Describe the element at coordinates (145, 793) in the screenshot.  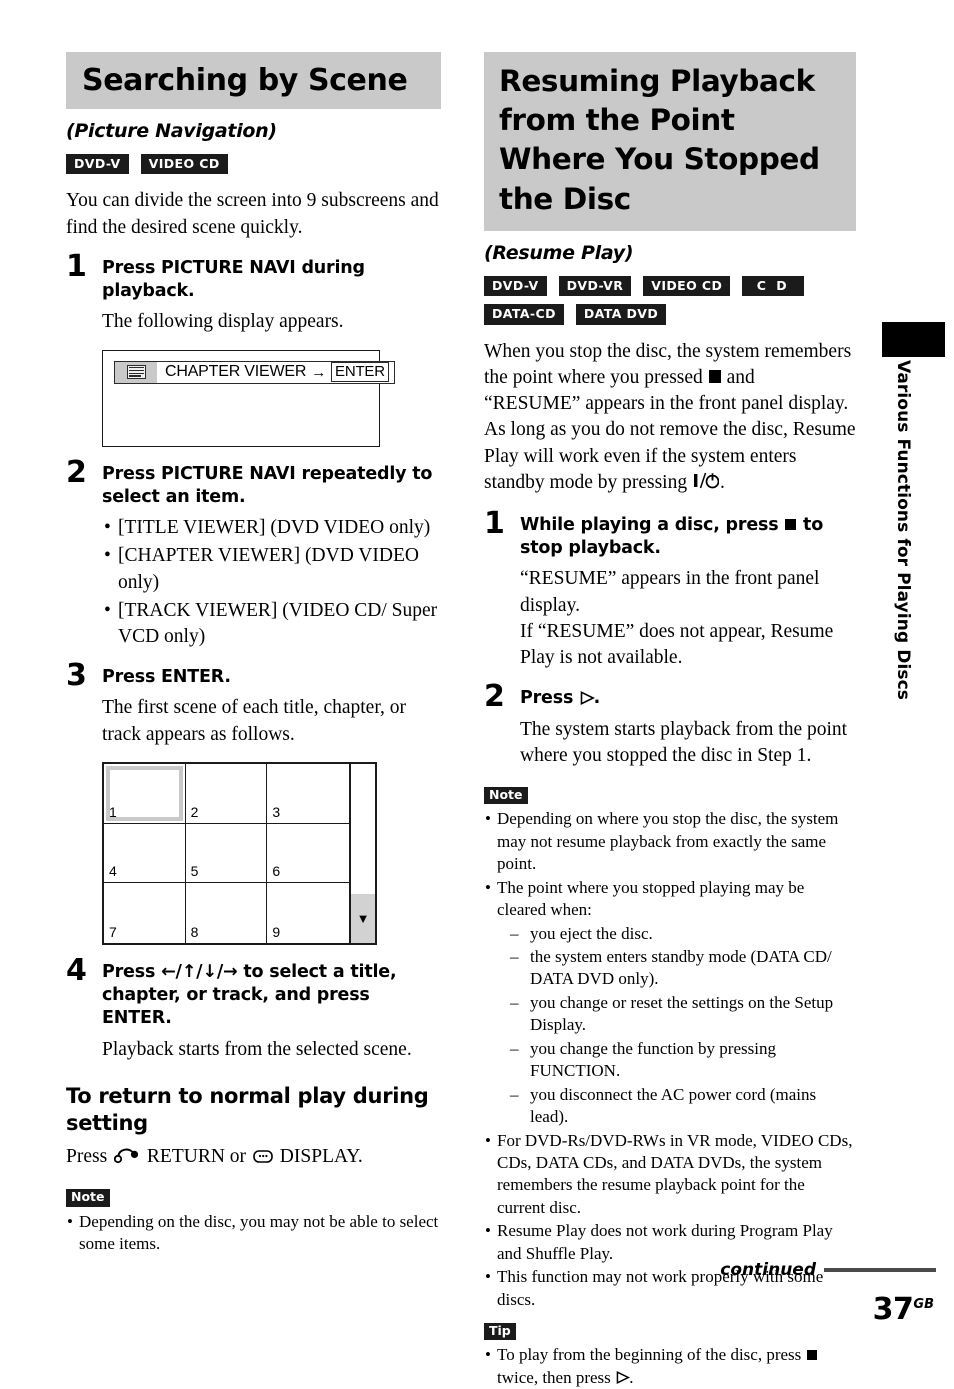
I see `scene-cell: 1` at that location.